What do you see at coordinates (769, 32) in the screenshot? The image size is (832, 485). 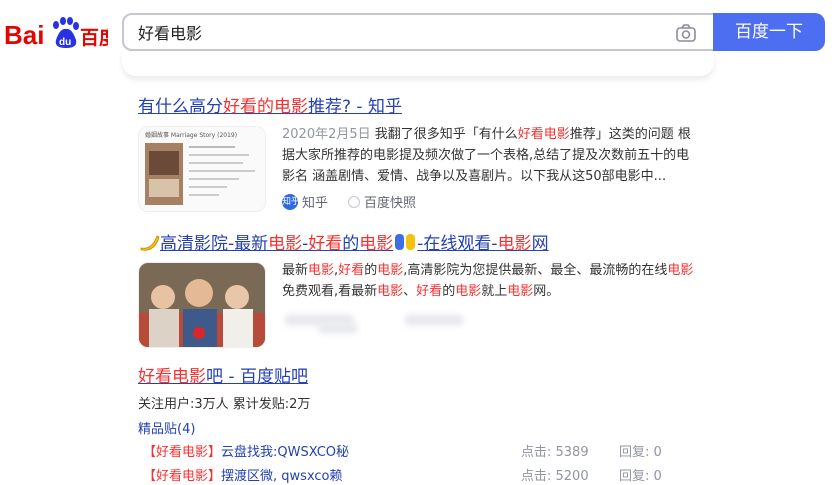 I see `search-button: 百度一下` at bounding box center [769, 32].